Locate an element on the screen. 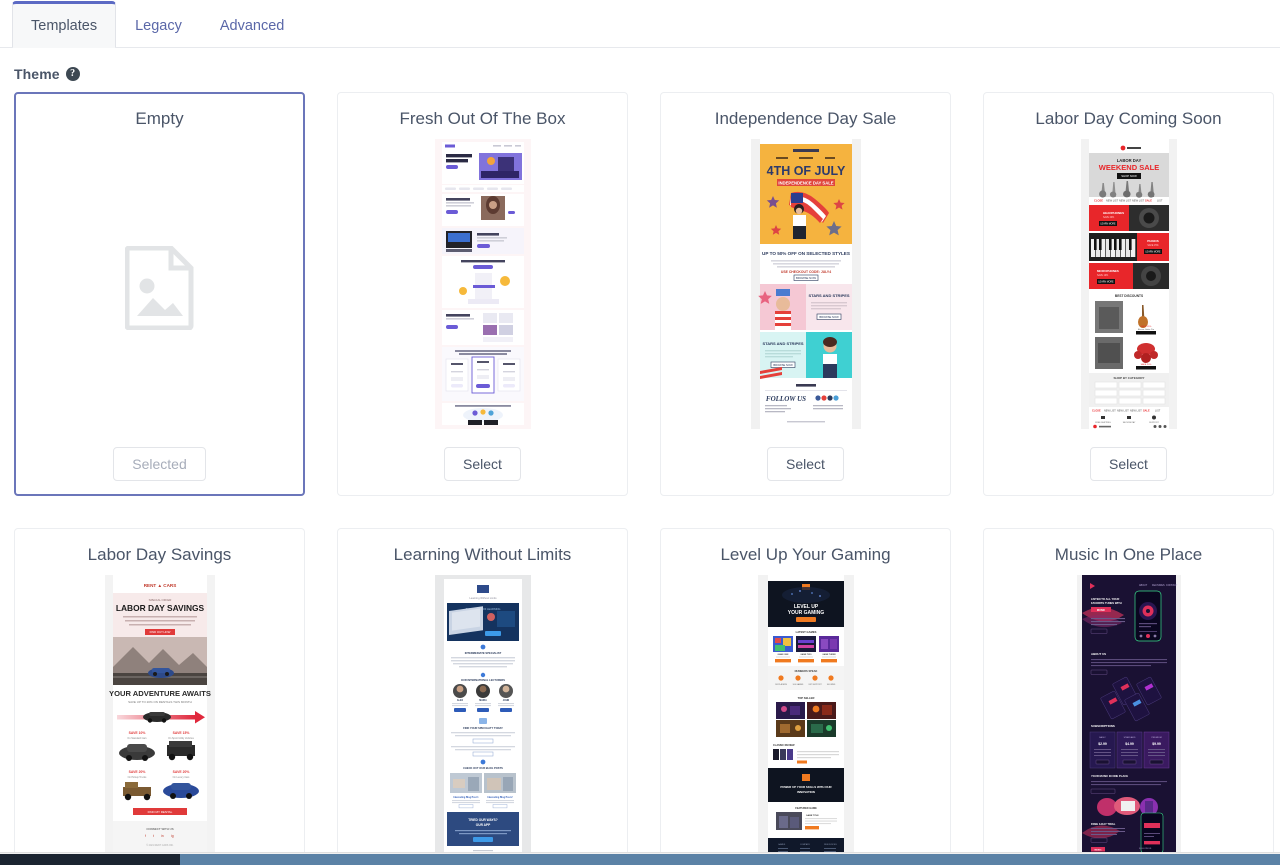 This screenshot has width=1280, height=865. svg-text: SUBSCRIPTIONS is located at coordinates (1103, 726).